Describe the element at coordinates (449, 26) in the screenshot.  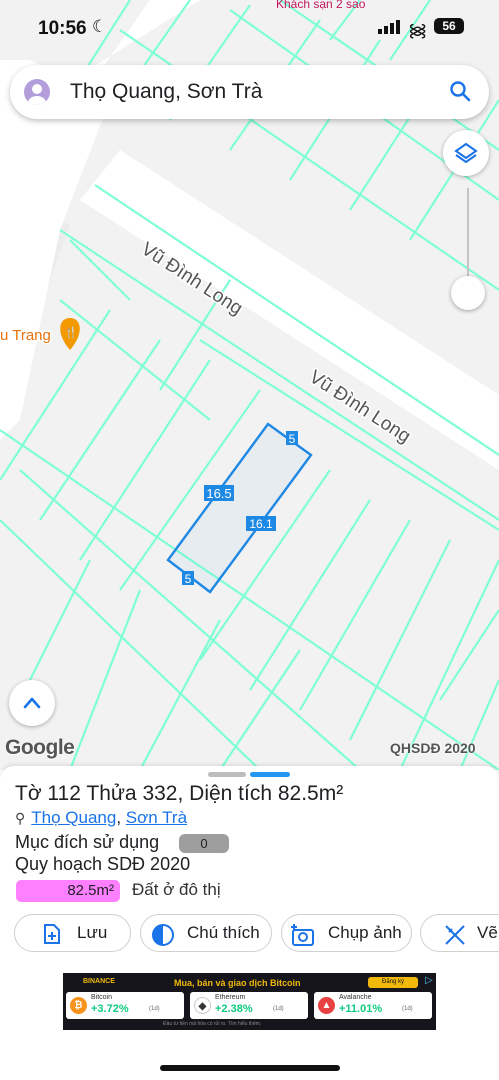
I see `battery-icon: 56` at that location.